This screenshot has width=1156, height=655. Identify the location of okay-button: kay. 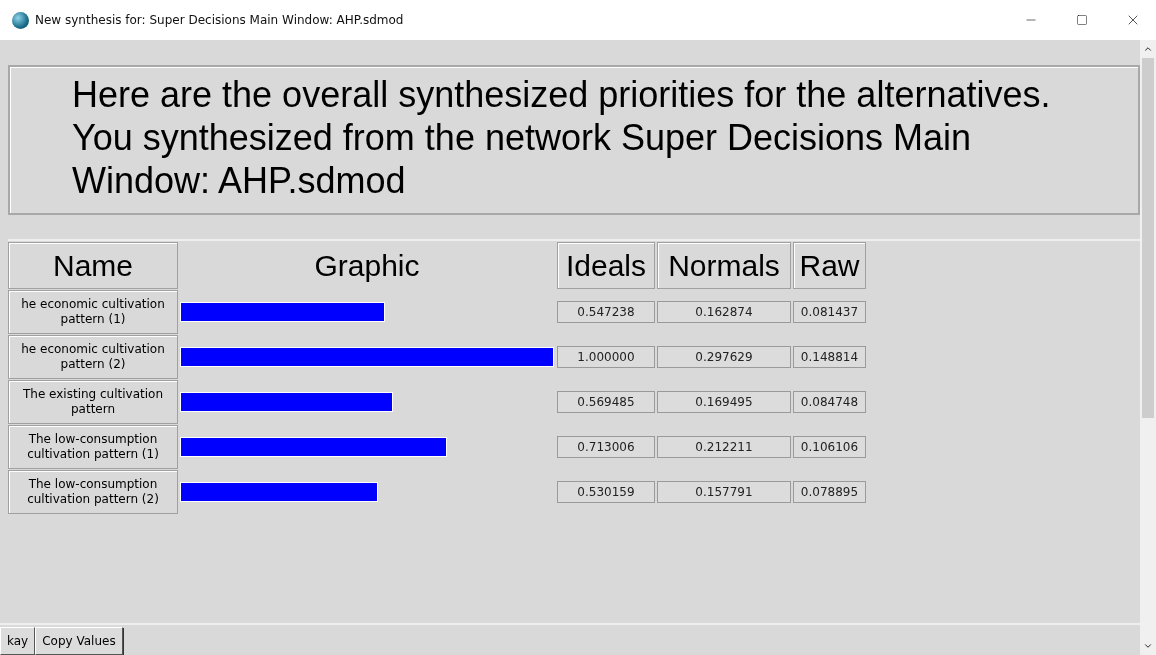
(18, 641).